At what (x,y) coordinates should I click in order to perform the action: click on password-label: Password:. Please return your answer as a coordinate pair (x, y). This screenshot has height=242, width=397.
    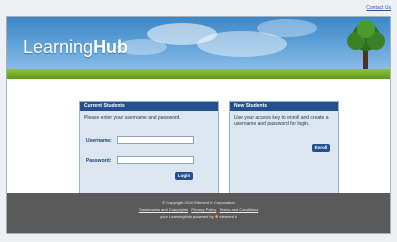
    Looking at the image, I should click on (99, 161).